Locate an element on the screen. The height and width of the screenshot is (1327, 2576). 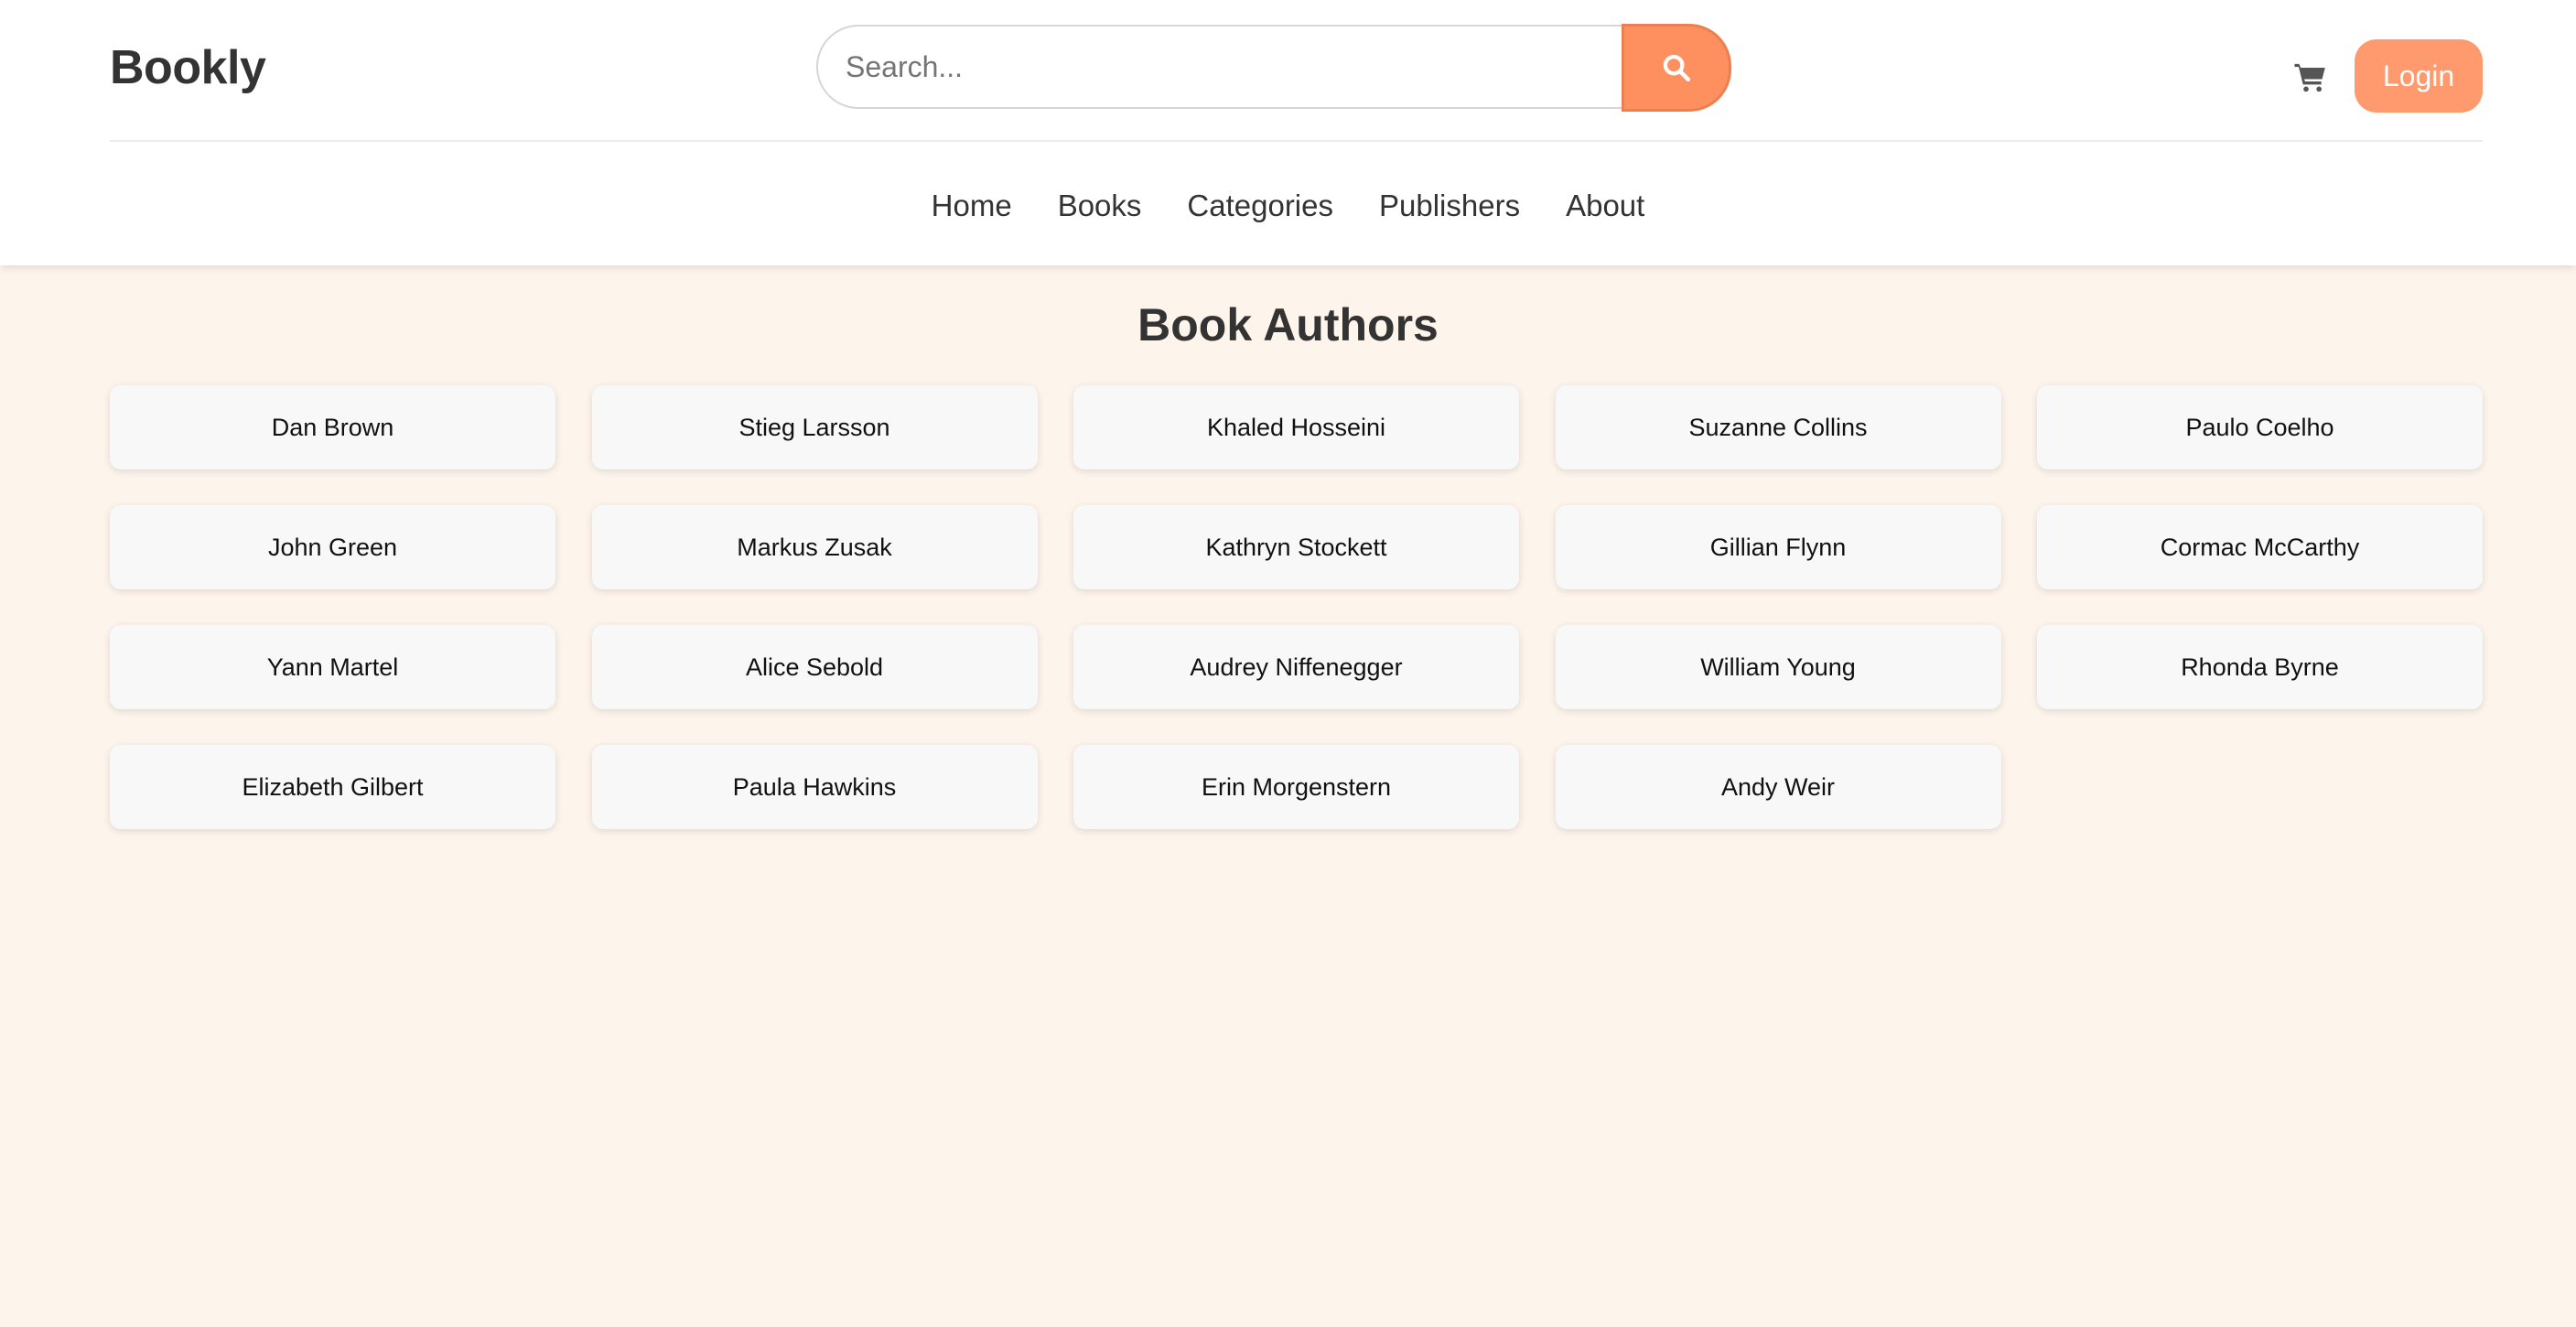
nav-item-books: Books is located at coordinates (1100, 206).